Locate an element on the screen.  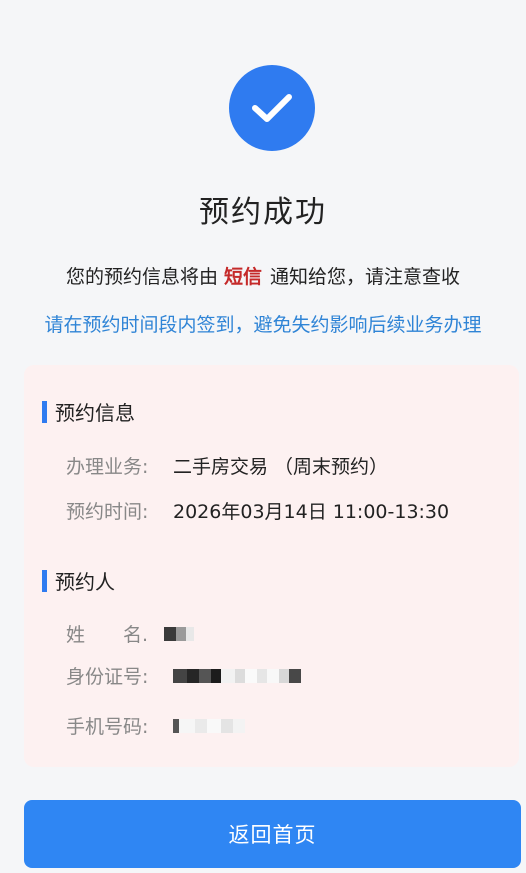
success-check-icon is located at coordinates (272, 108).